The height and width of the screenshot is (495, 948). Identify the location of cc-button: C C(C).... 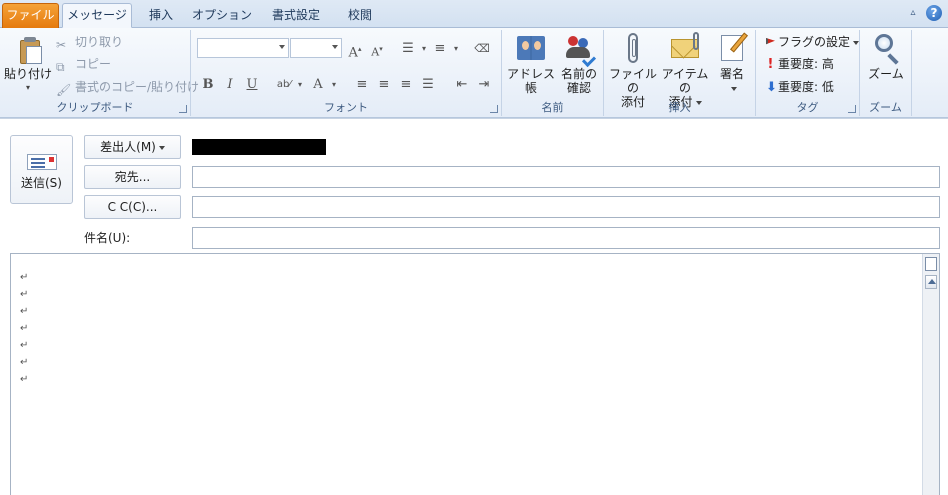
(132, 207).